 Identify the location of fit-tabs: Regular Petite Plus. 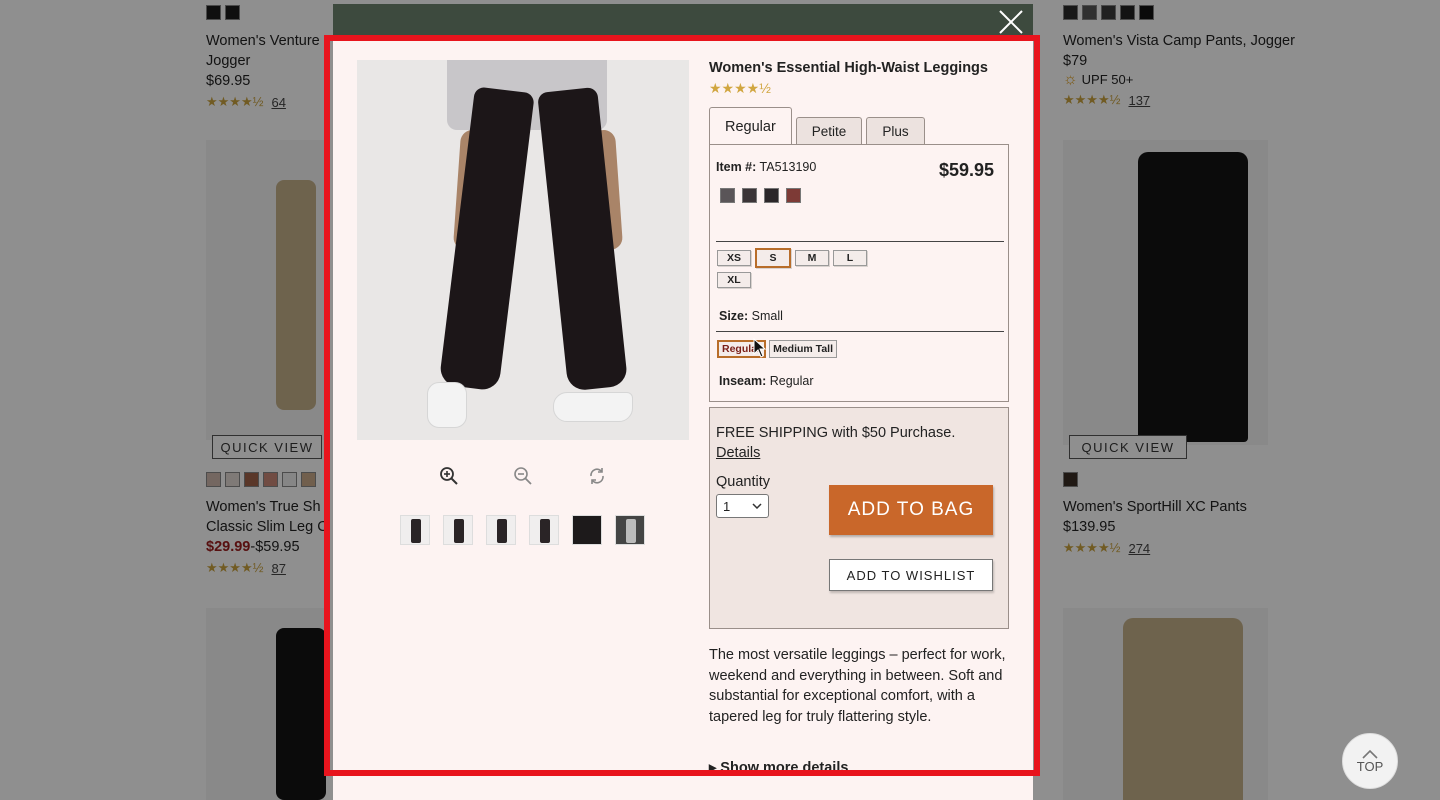
(819, 126).